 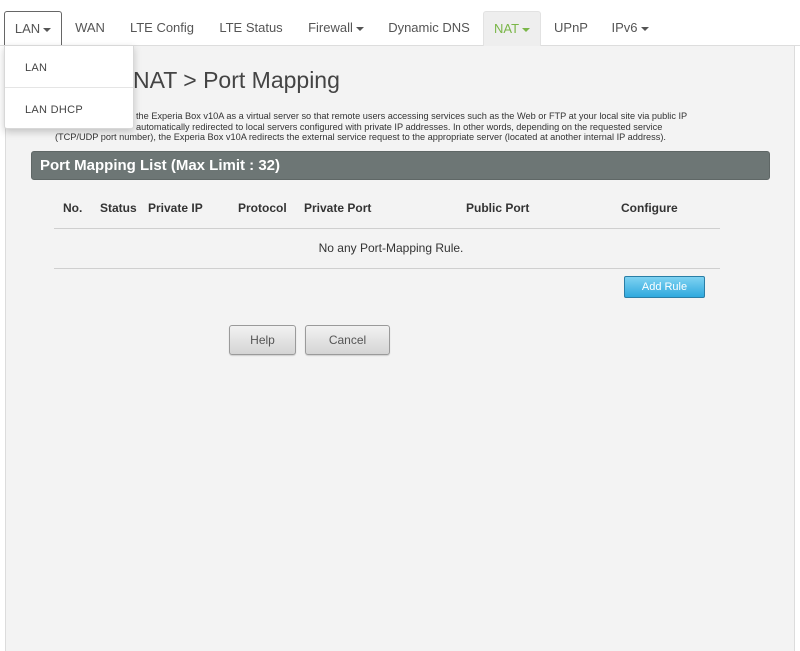 What do you see at coordinates (498, 208) in the screenshot?
I see `column-header-public-port: Public Port` at bounding box center [498, 208].